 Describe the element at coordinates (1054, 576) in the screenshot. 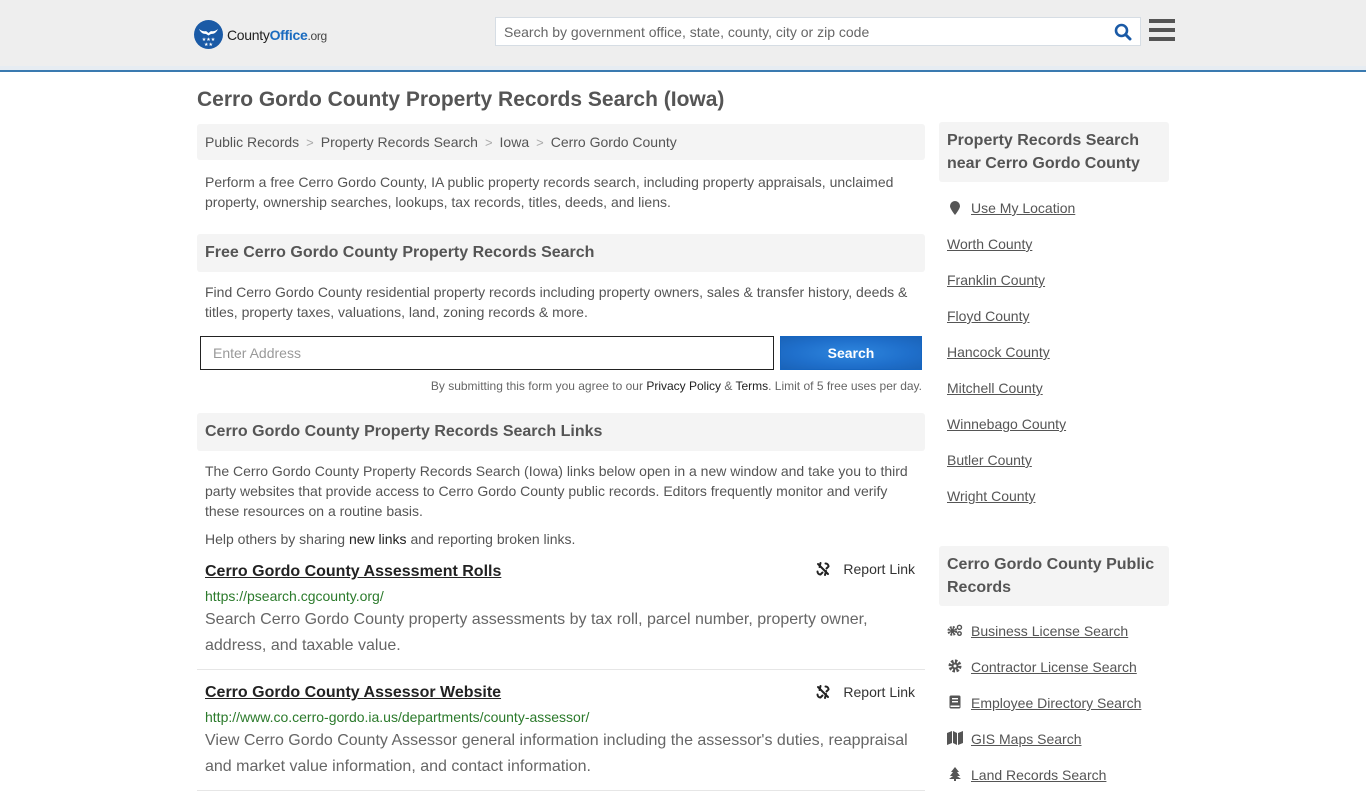

I see `public-records-heading: Cerro Gordo County Public Records` at that location.